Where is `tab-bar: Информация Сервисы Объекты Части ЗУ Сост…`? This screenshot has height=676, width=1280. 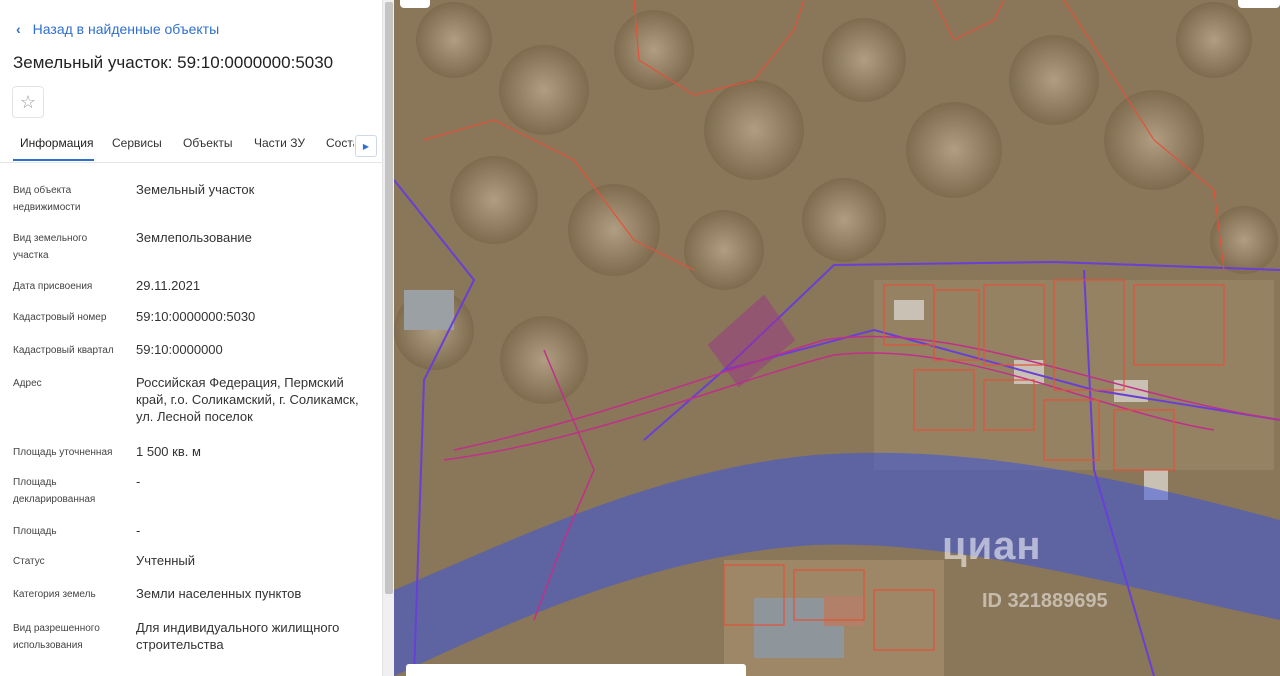
tab-bar: Информация Сервисы Объекты Части ЗУ Сост… is located at coordinates (191, 144).